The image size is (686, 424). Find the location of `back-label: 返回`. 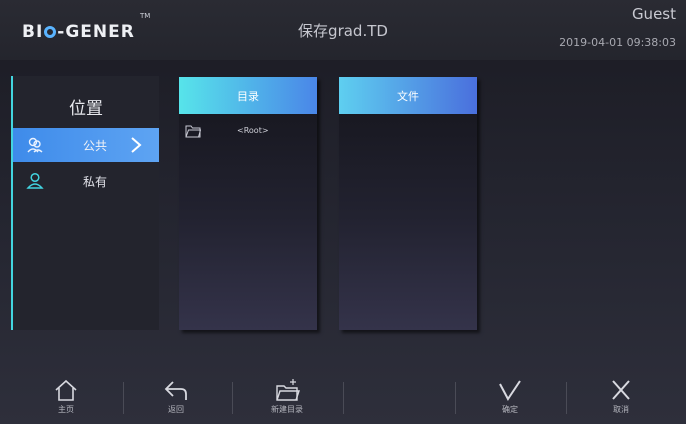

back-label: 返回 is located at coordinates (176, 409).